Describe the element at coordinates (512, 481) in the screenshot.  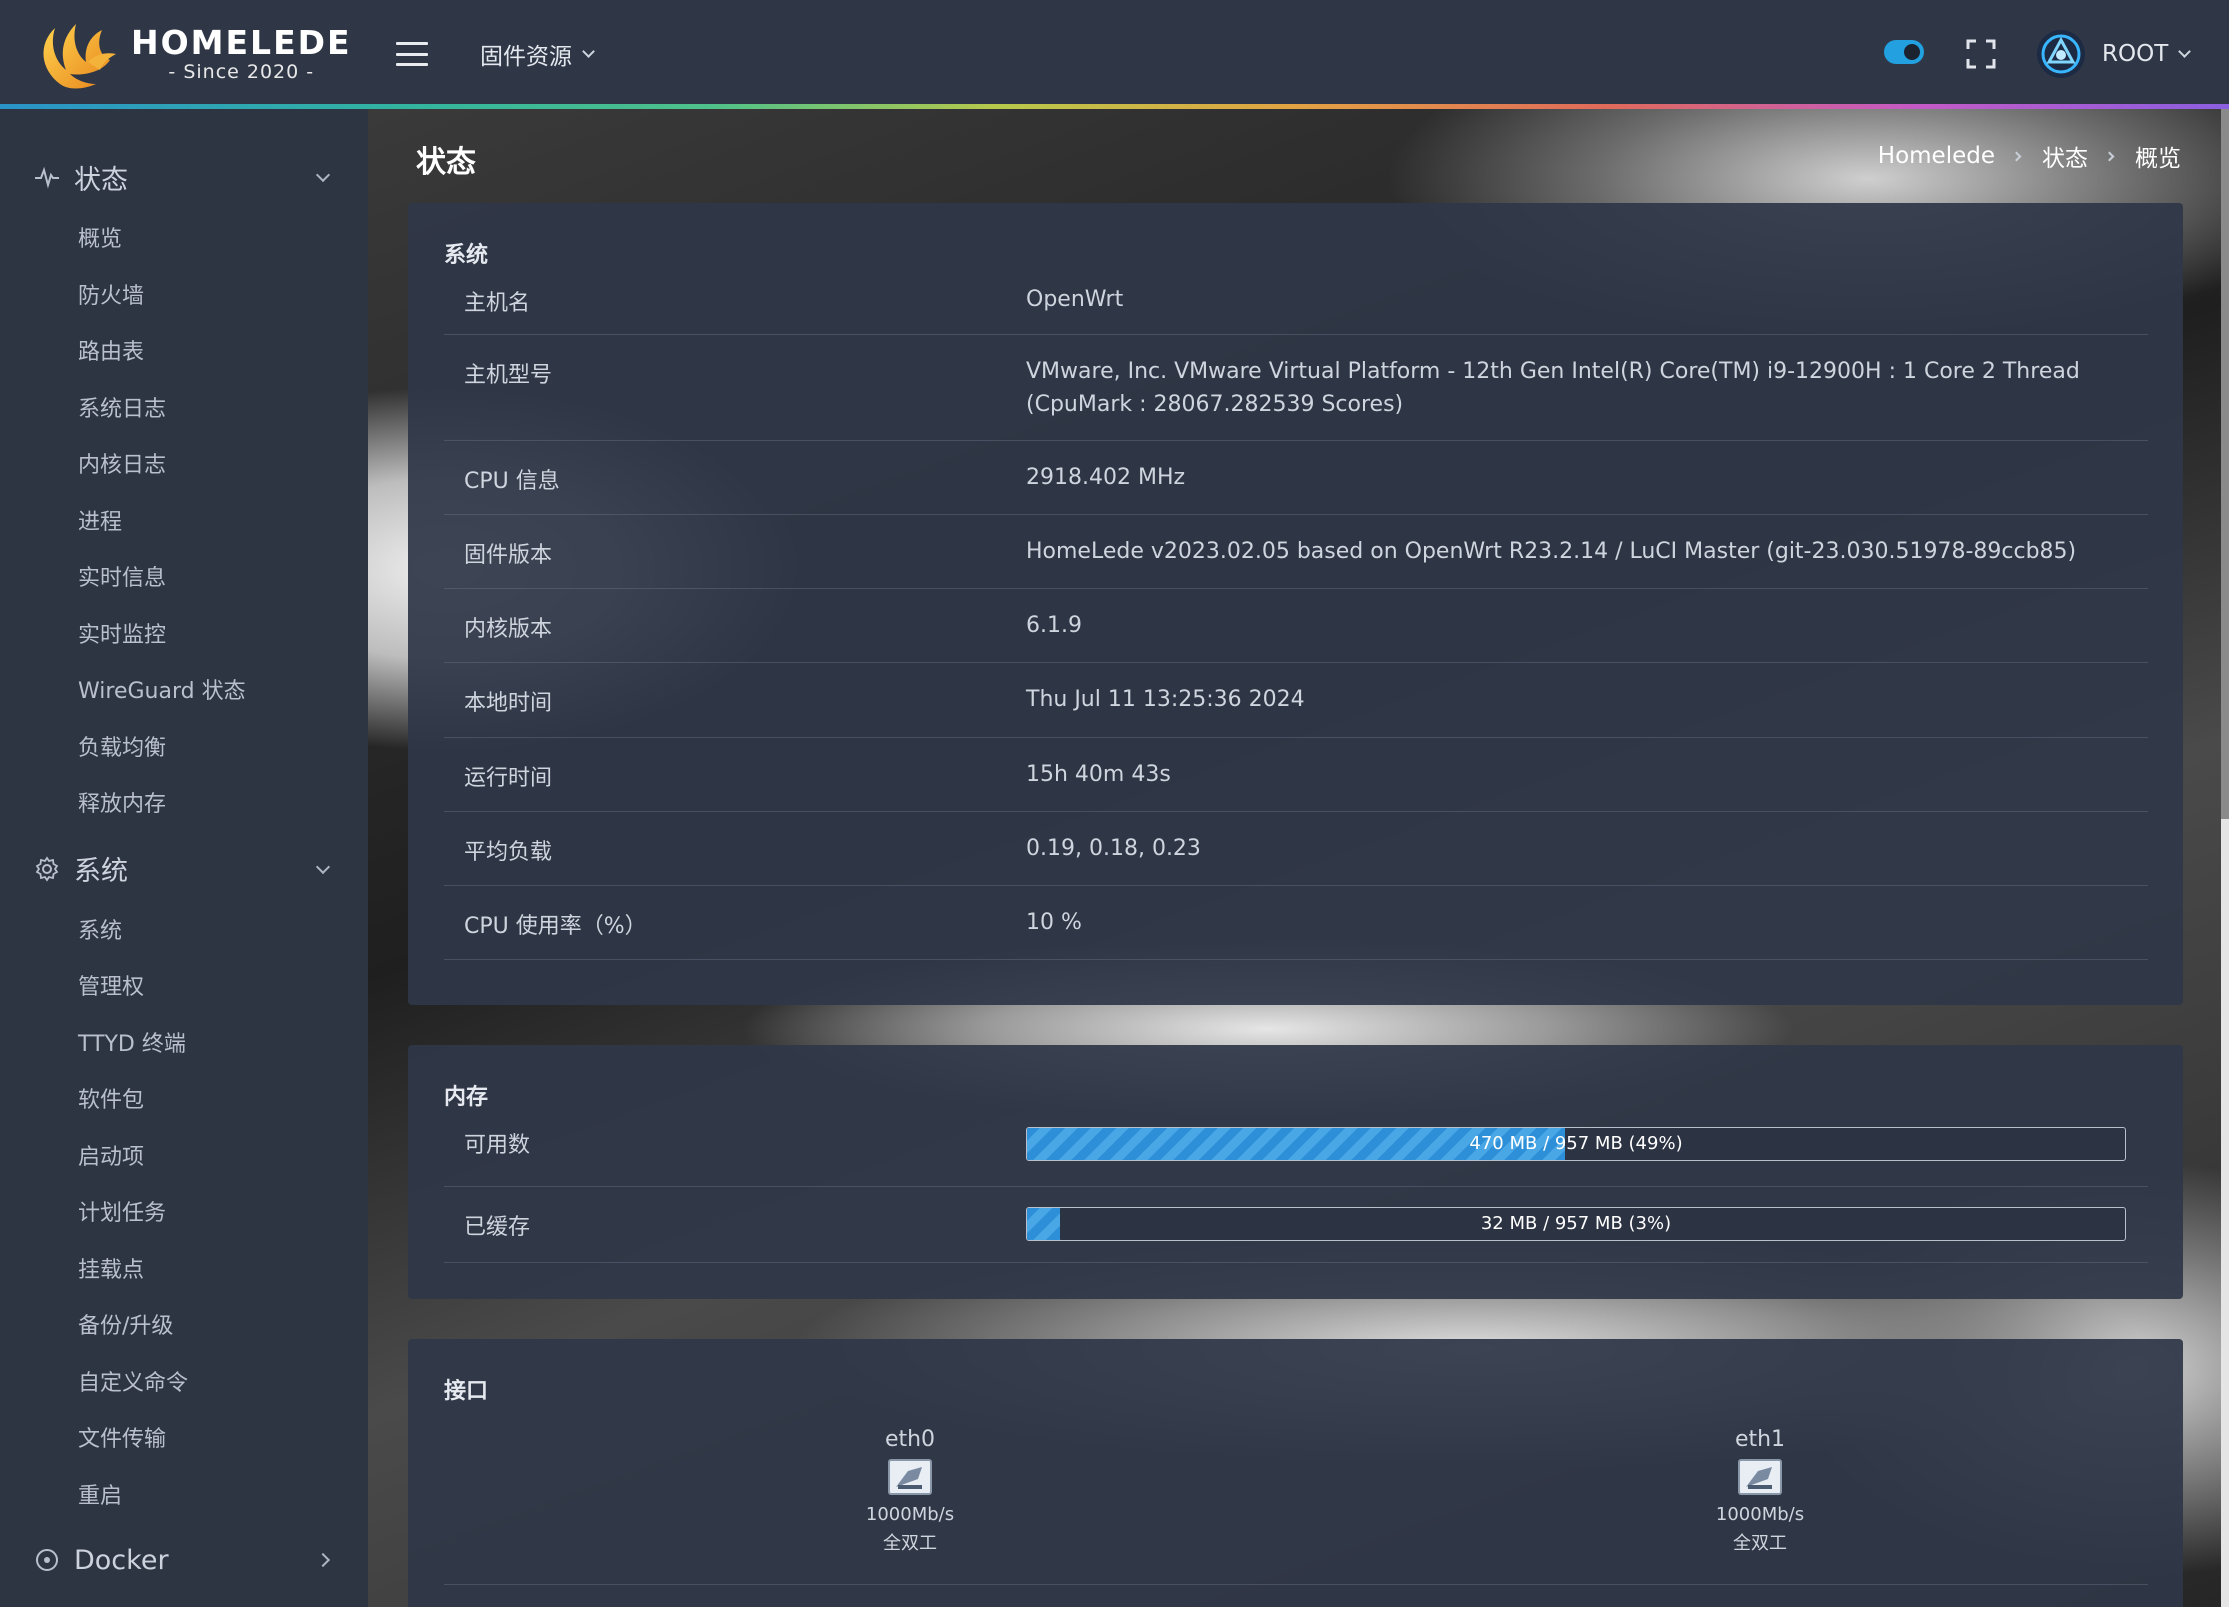
I see `row-key: CPU 信息` at that location.